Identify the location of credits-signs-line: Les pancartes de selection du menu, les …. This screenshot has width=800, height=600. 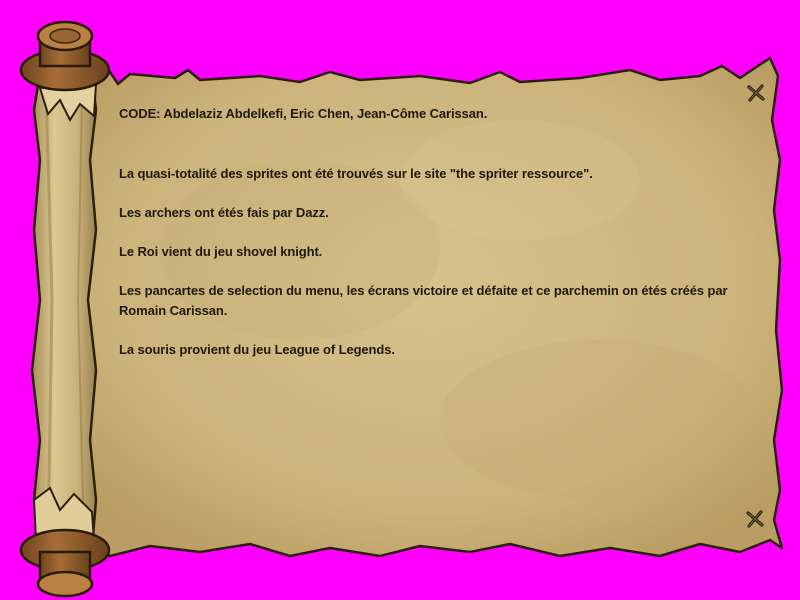
(423, 300).